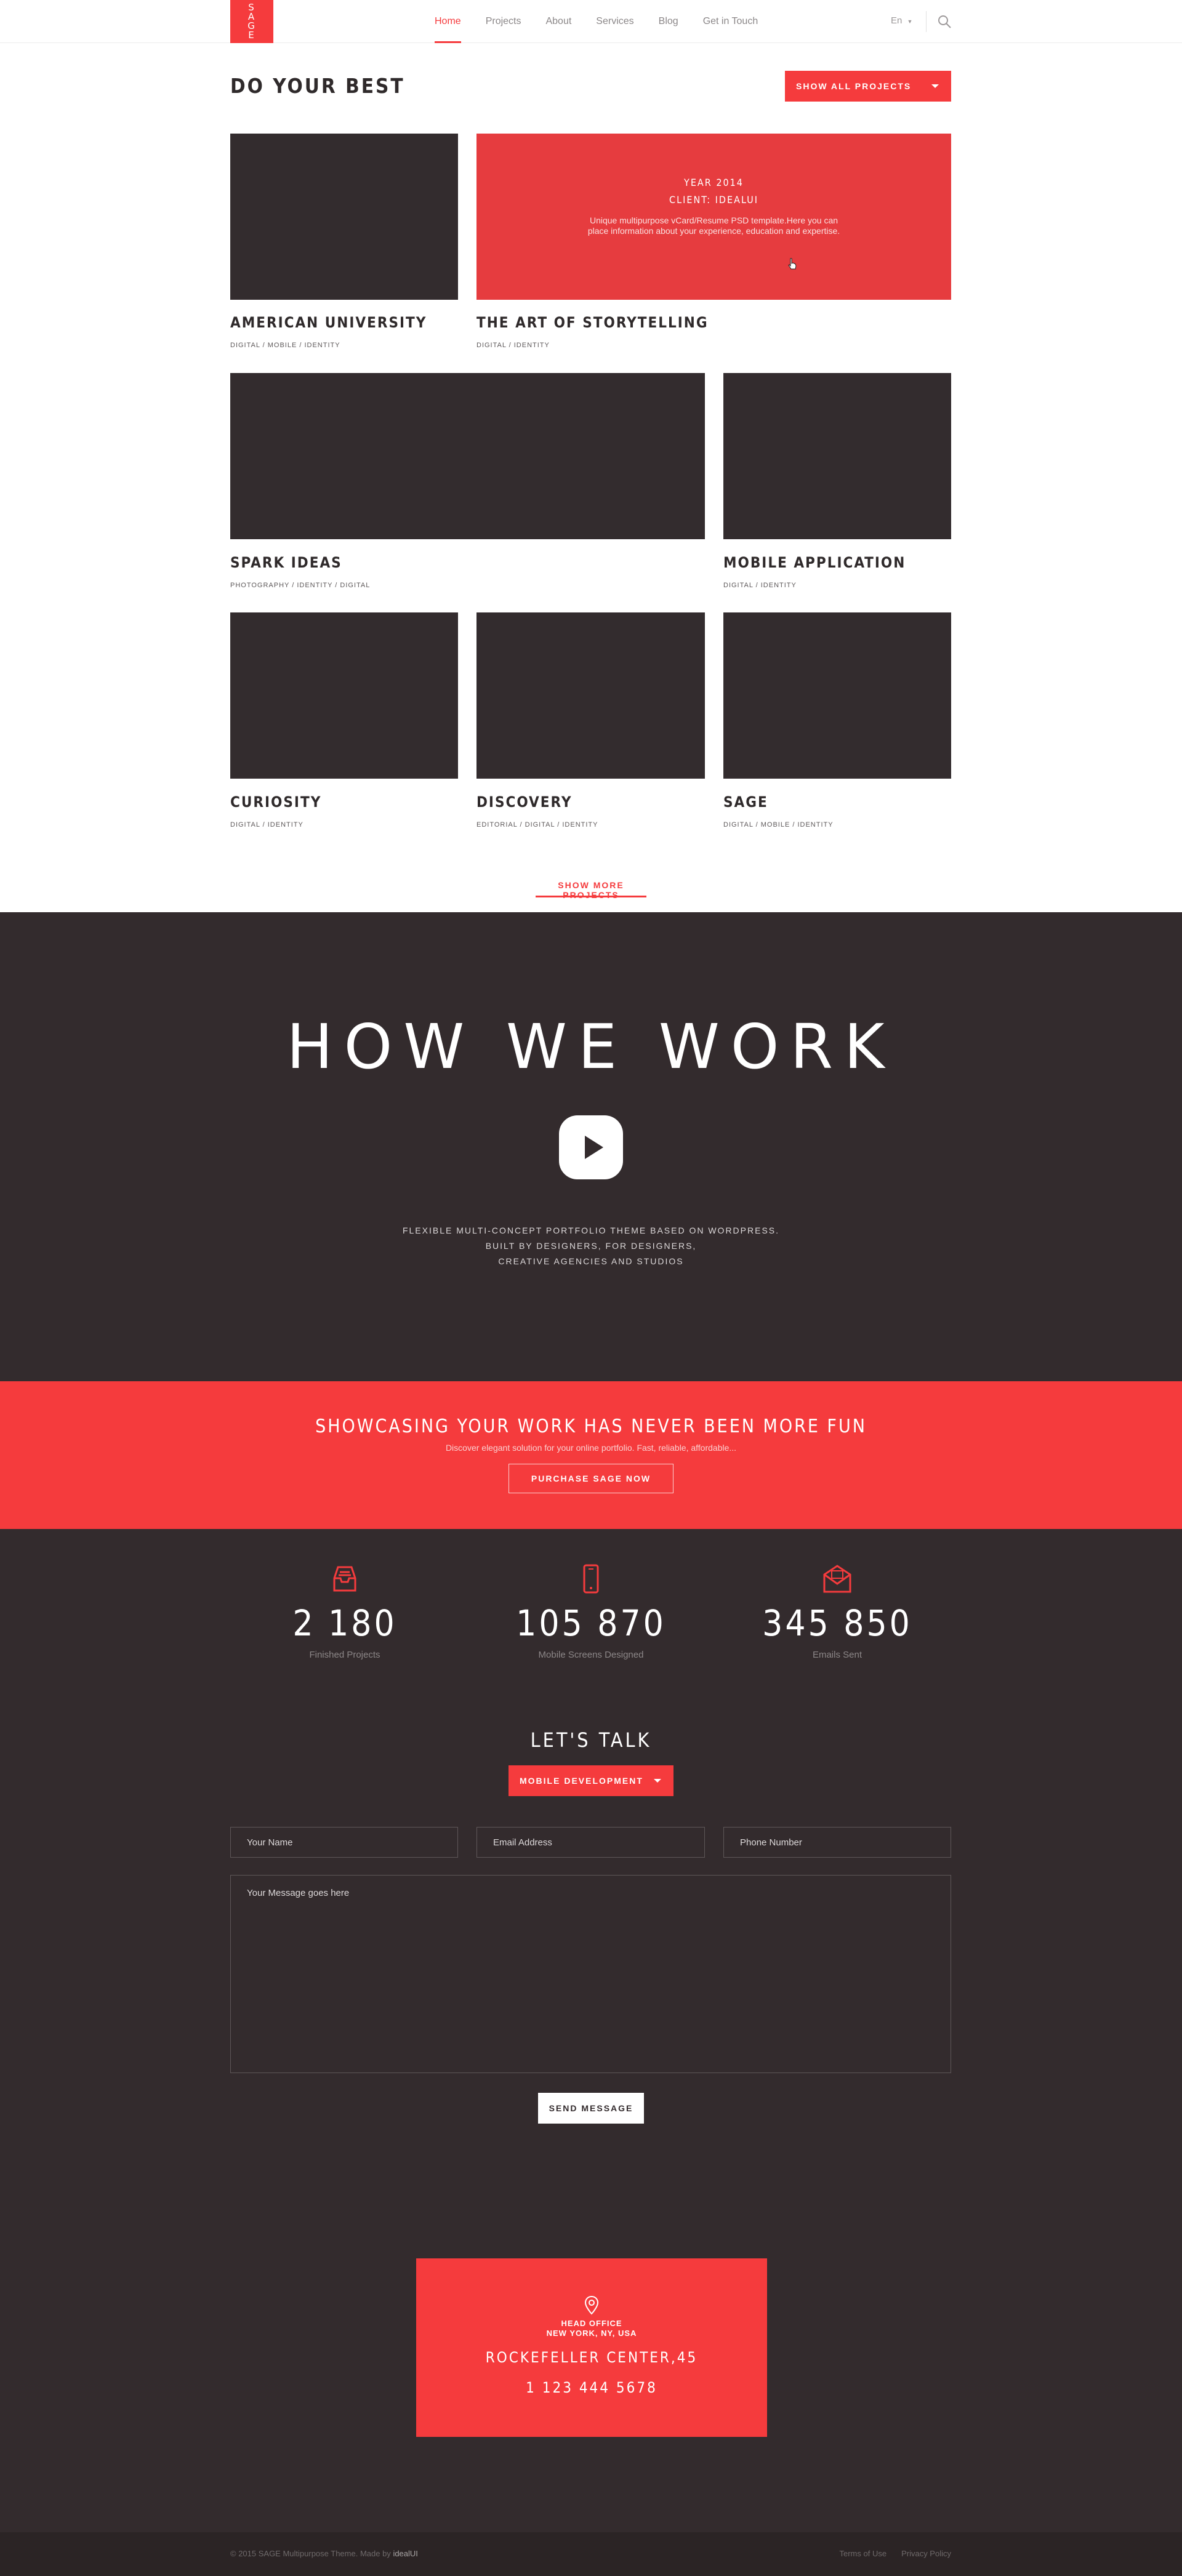 The height and width of the screenshot is (2576, 1182). Describe the element at coordinates (854, 86) in the screenshot. I see `show-all-label: SHOW ALL PROJECTS` at that location.